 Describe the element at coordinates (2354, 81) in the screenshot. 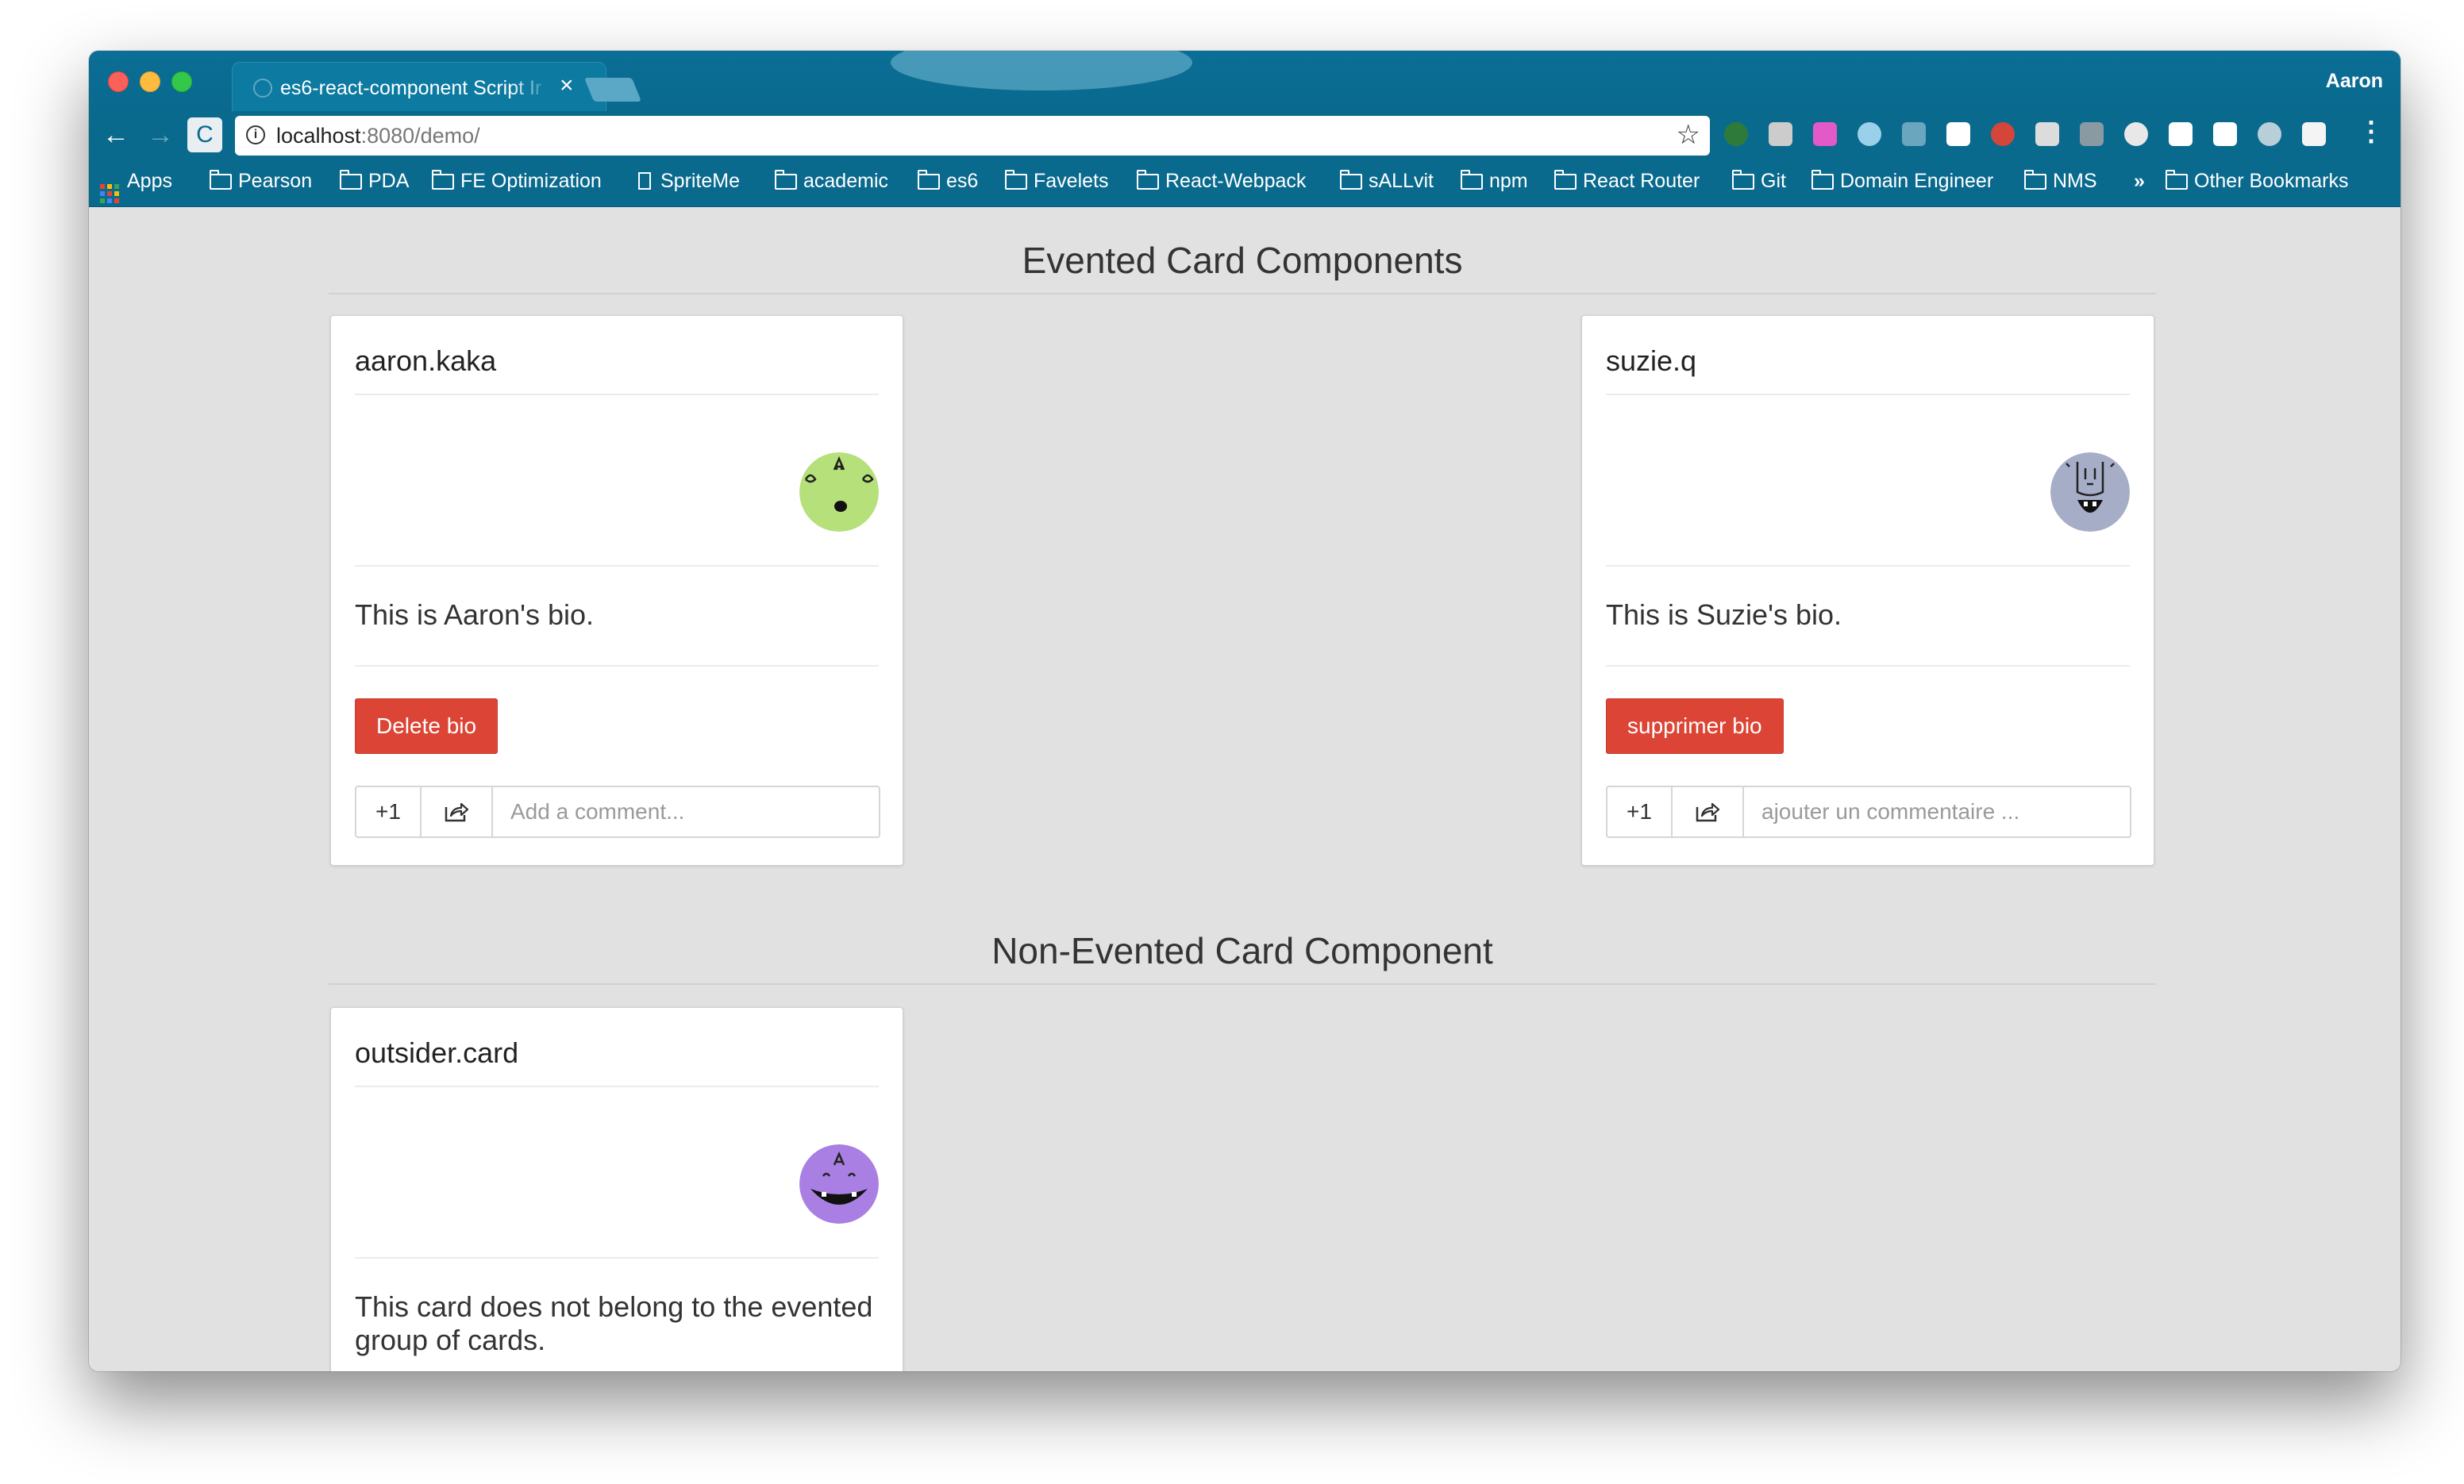

I see `profile-name: Aaron` at that location.